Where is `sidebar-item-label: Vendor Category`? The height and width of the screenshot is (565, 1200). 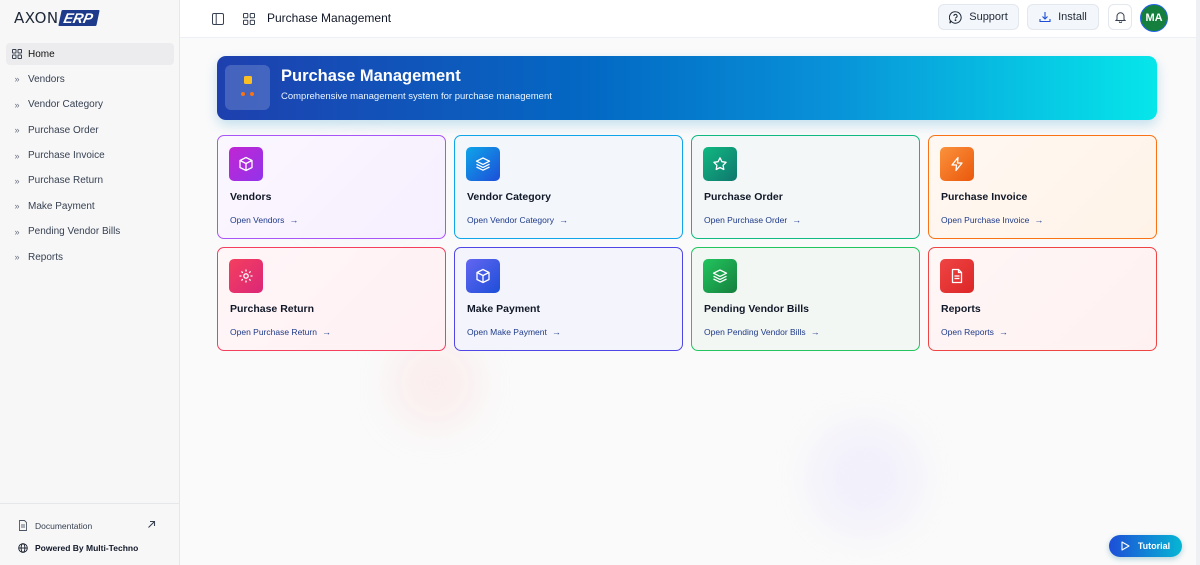 sidebar-item-label: Vendor Category is located at coordinates (66, 105).